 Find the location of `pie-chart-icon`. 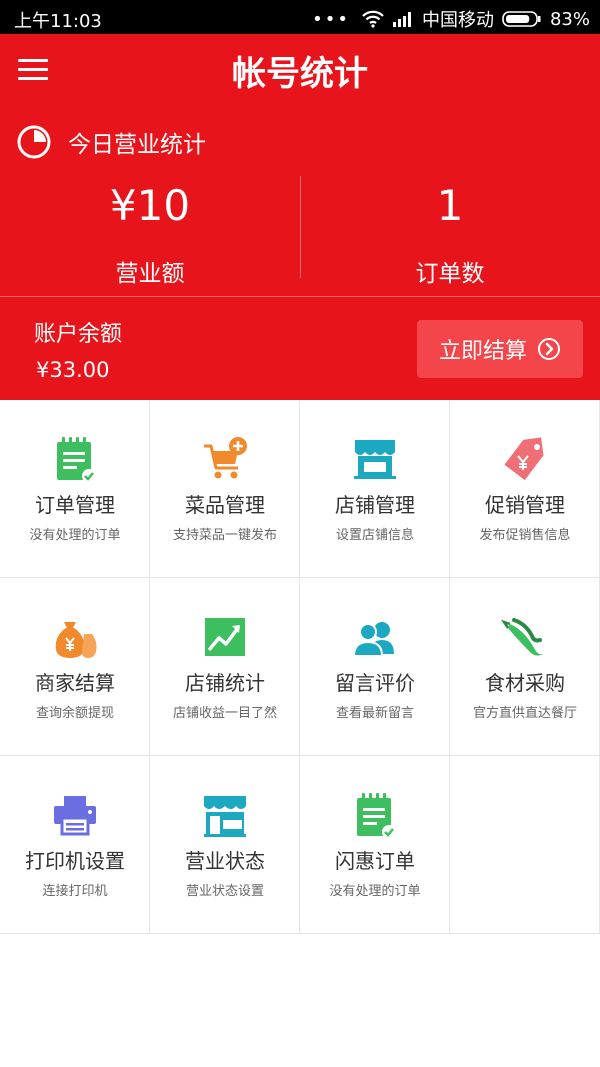

pie-chart-icon is located at coordinates (34, 142).